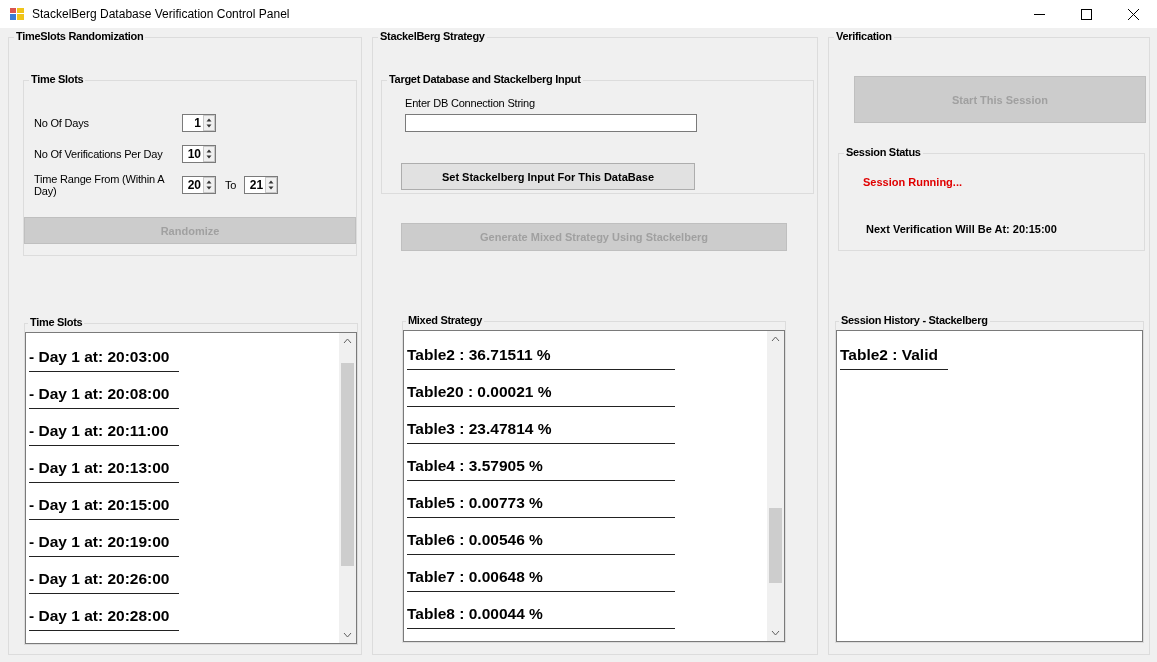  Describe the element at coordinates (541, 505) in the screenshot. I see `list-line: Table5 : 0.00773 %` at that location.